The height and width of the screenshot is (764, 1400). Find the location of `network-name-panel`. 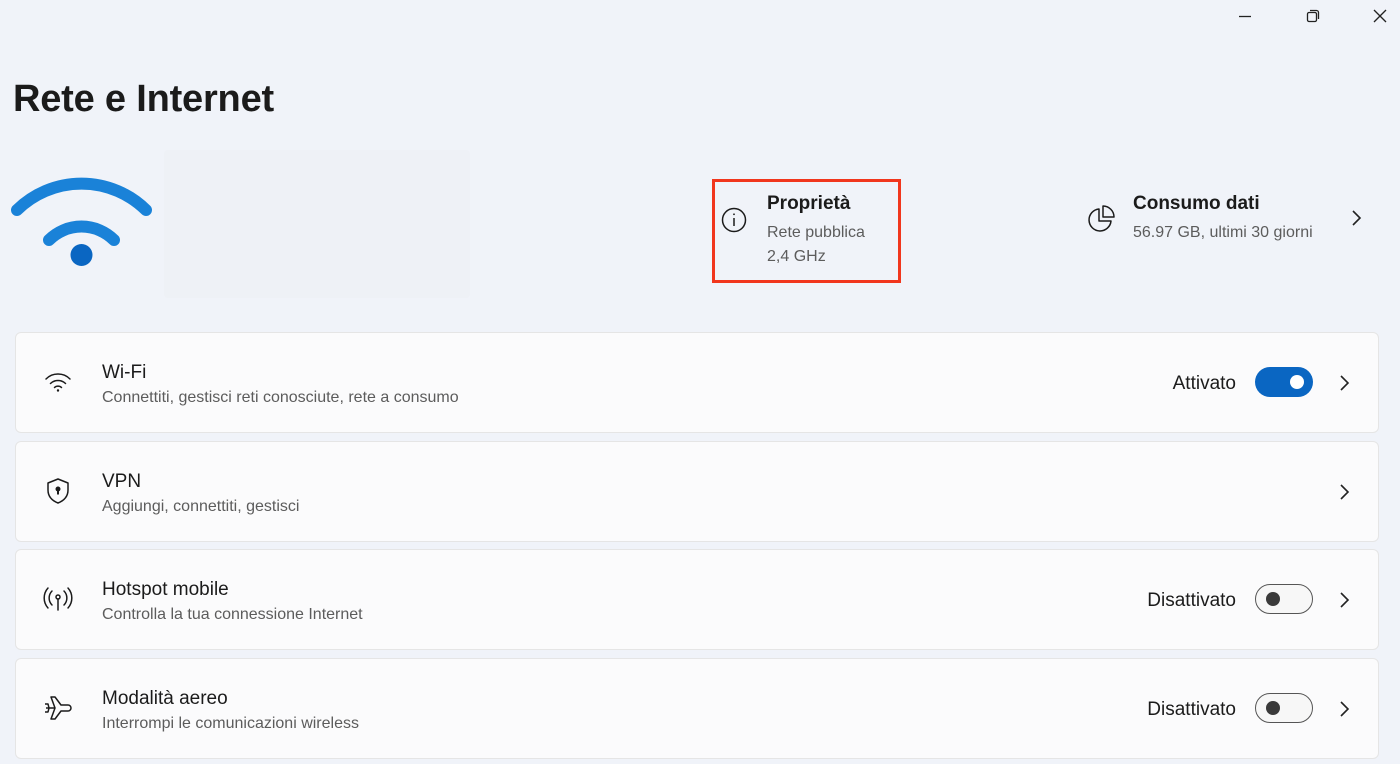

network-name-panel is located at coordinates (317, 224).